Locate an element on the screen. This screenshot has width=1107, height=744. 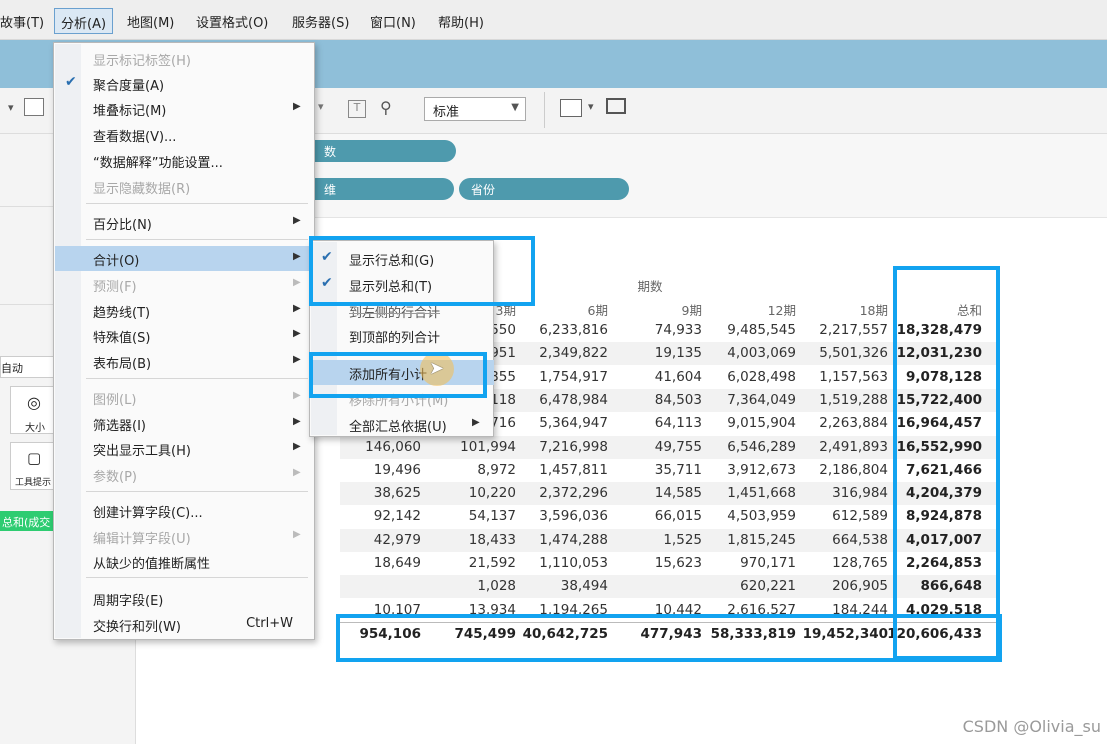
analysis-menu-item: 特殊值(S) ▶ is located at coordinates (185, 335).